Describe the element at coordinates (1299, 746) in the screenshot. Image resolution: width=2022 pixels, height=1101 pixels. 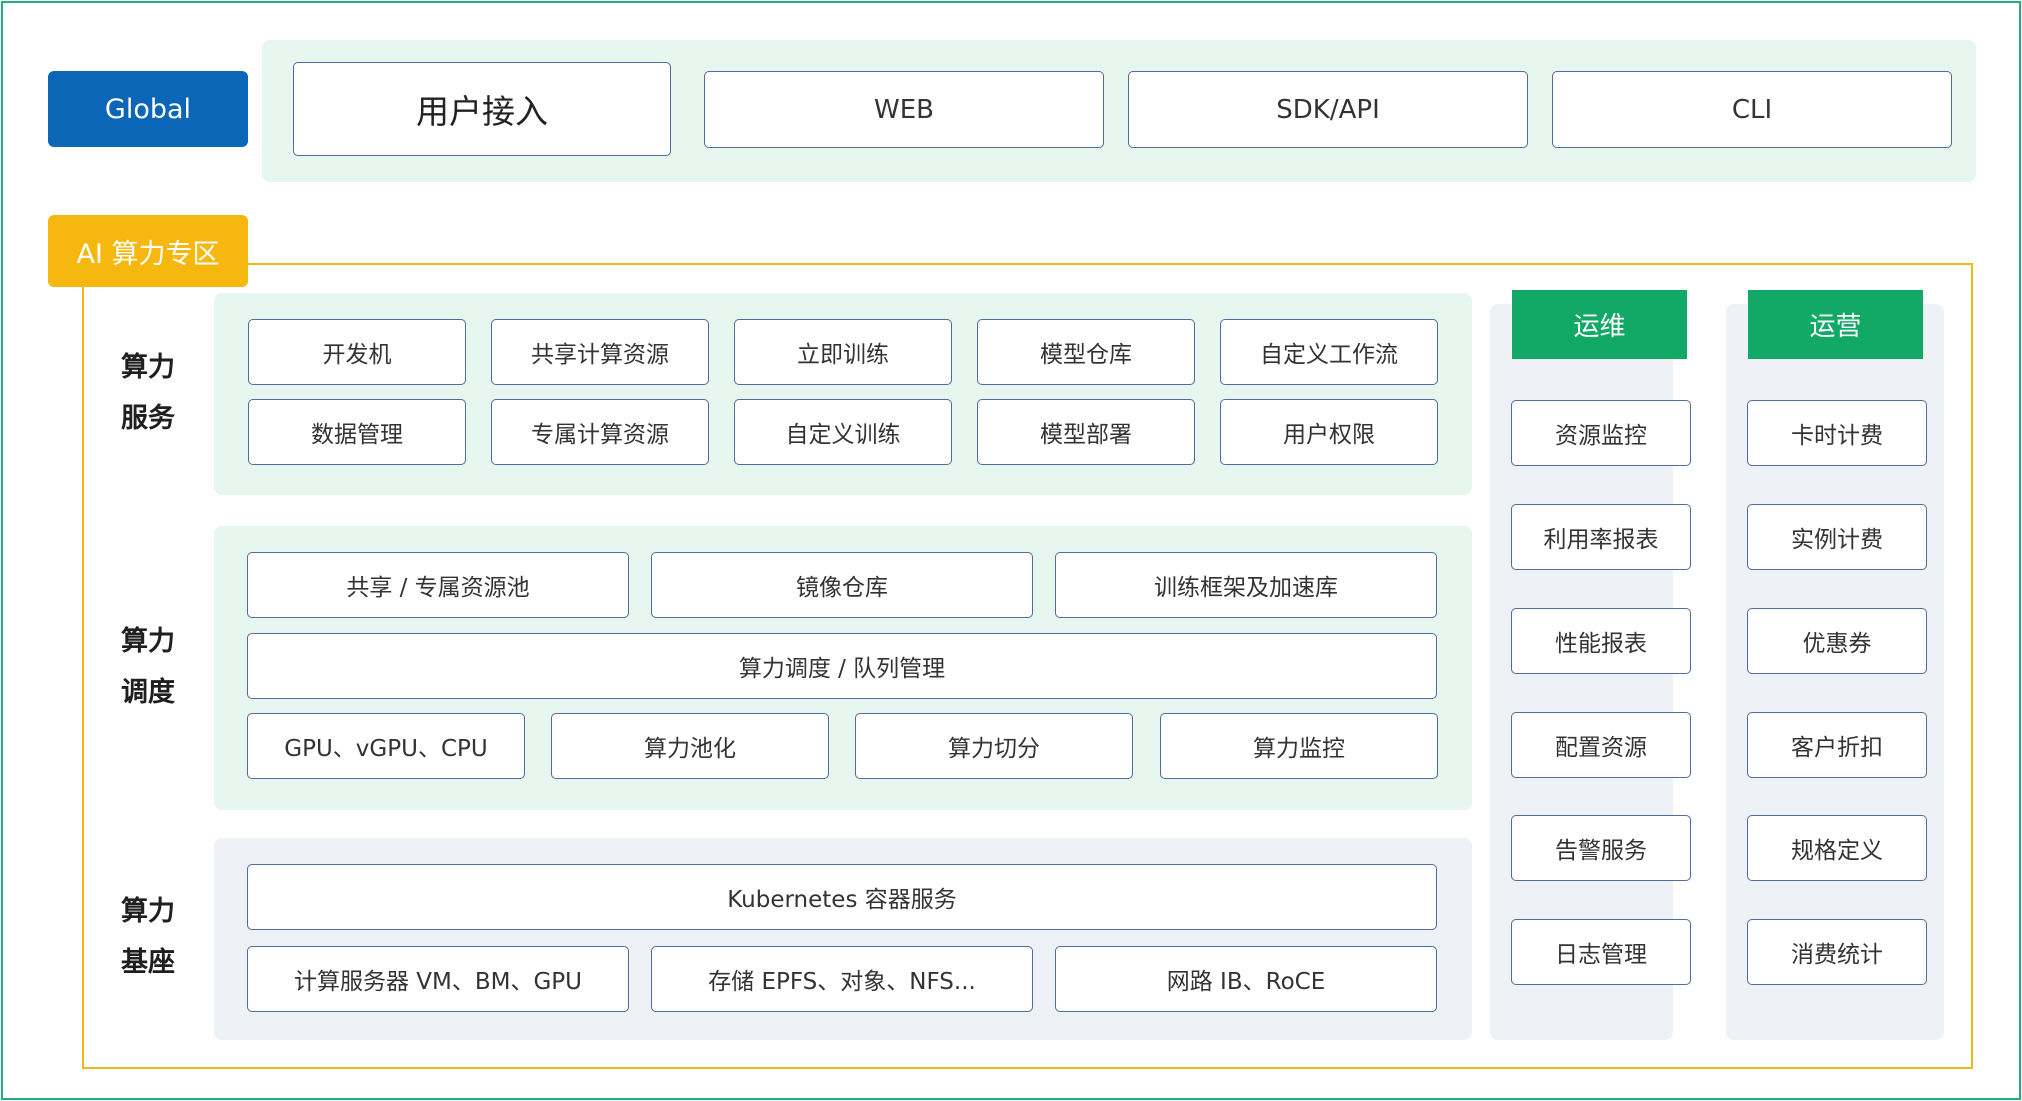
I see `schedule-item: 算力监控` at that location.